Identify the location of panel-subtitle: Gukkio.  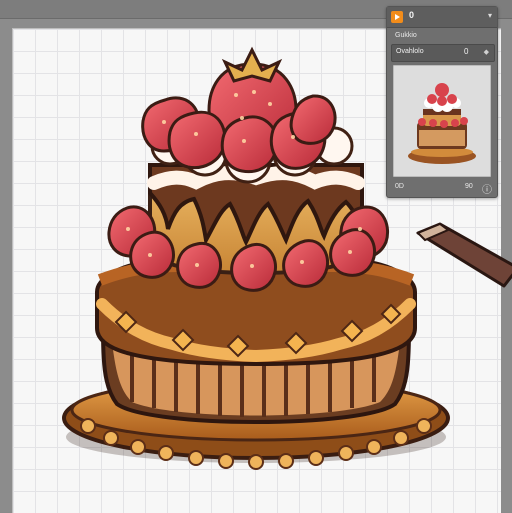
(406, 35).